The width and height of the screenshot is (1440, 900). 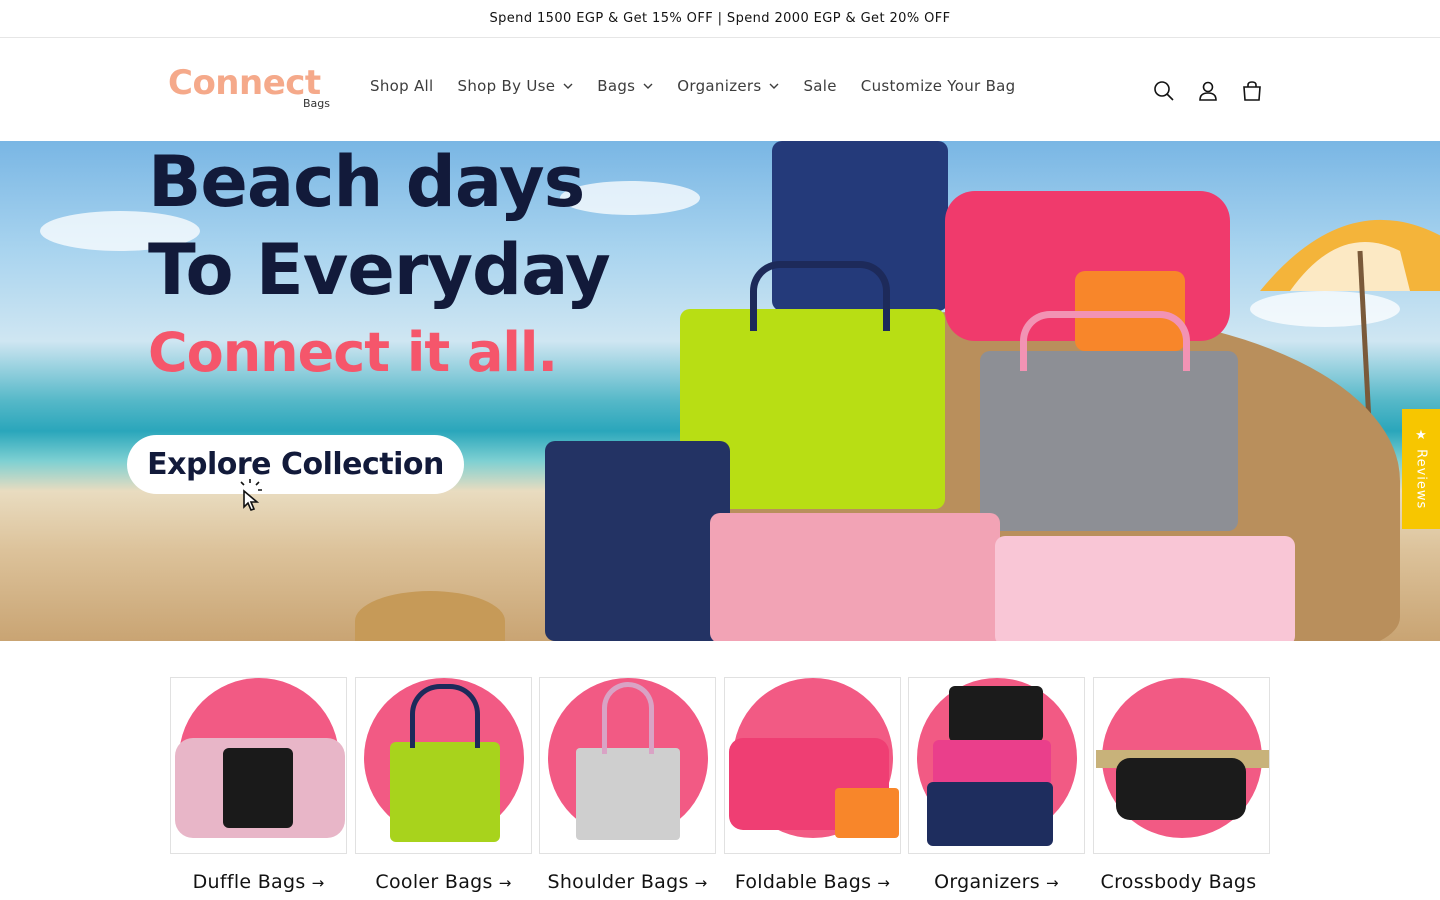 I want to click on nav-bags: Bags, so click(x=625, y=86).